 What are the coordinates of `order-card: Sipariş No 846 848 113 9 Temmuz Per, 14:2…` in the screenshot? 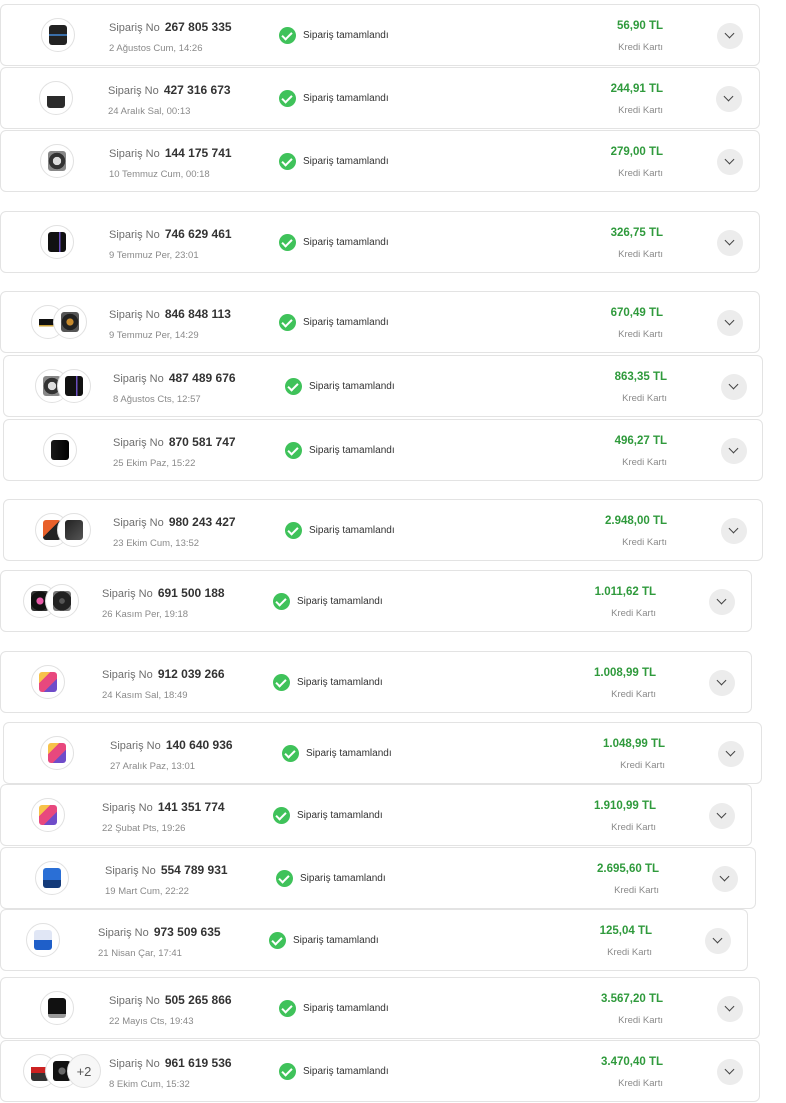 It's located at (380, 322).